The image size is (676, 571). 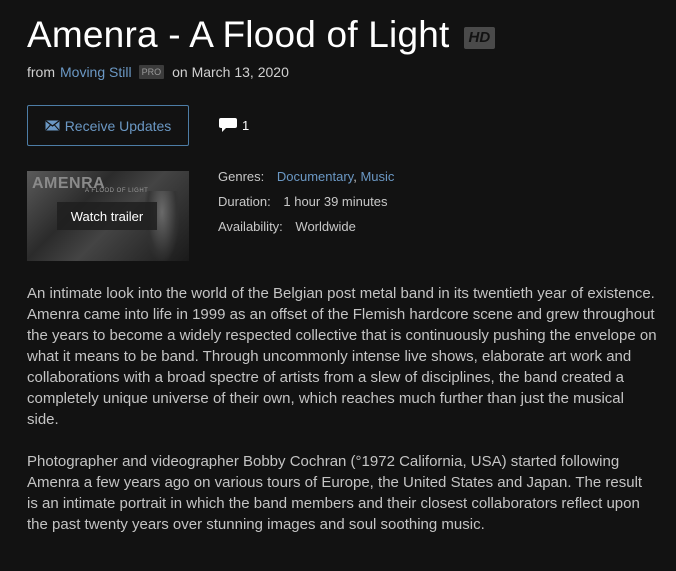 I want to click on pro-badge: PRO, so click(x=151, y=72).